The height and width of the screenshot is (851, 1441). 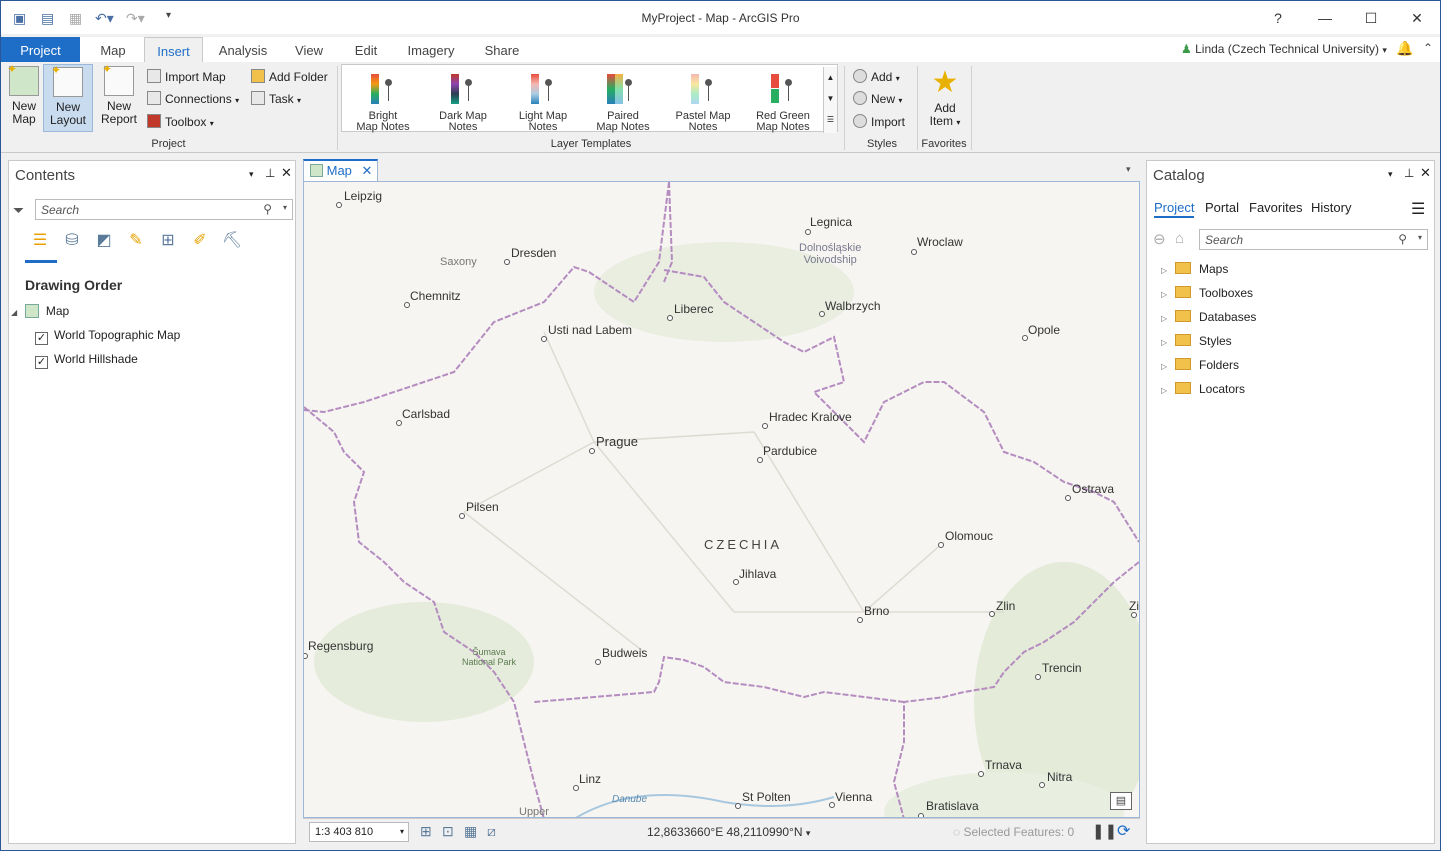 What do you see at coordinates (1325, 18) in the screenshot?
I see `minimize-button: —` at bounding box center [1325, 18].